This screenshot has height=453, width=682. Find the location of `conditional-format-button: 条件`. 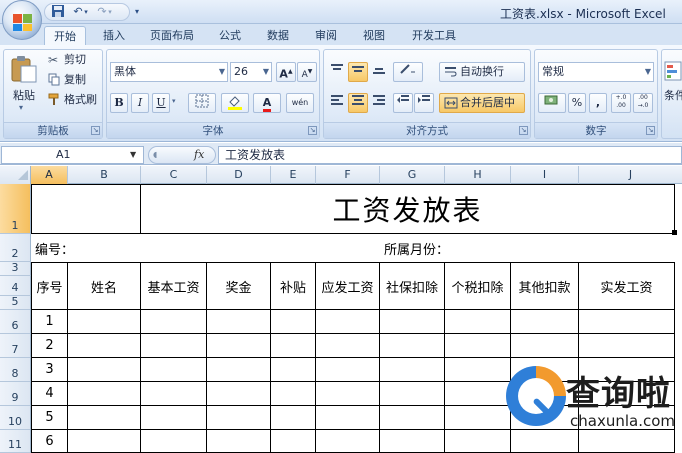

conditional-format-button: 条件 is located at coordinates (673, 94).